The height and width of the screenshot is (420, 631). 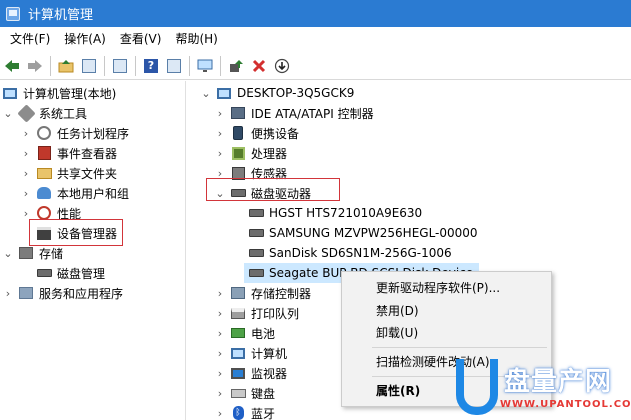 What do you see at coordinates (250, 153) in the screenshot?
I see `device-category-processors: › 处理器` at bounding box center [250, 153].